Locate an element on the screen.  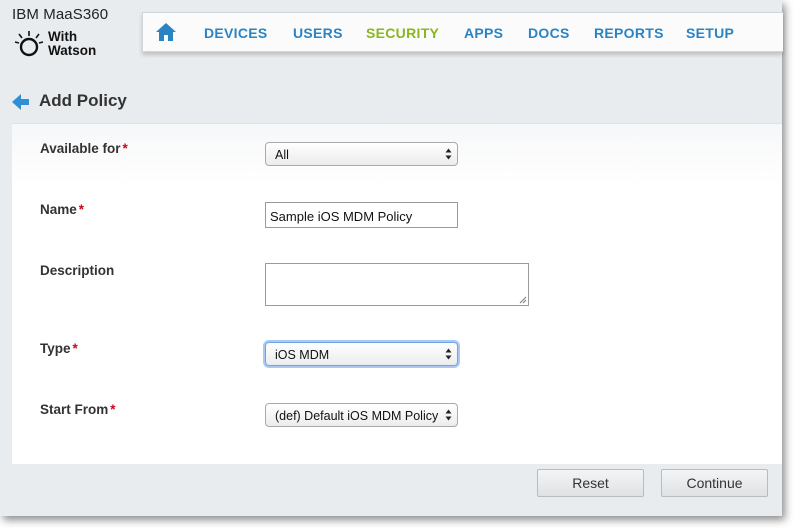
nav-devices: DEVICES is located at coordinates (236, 33).